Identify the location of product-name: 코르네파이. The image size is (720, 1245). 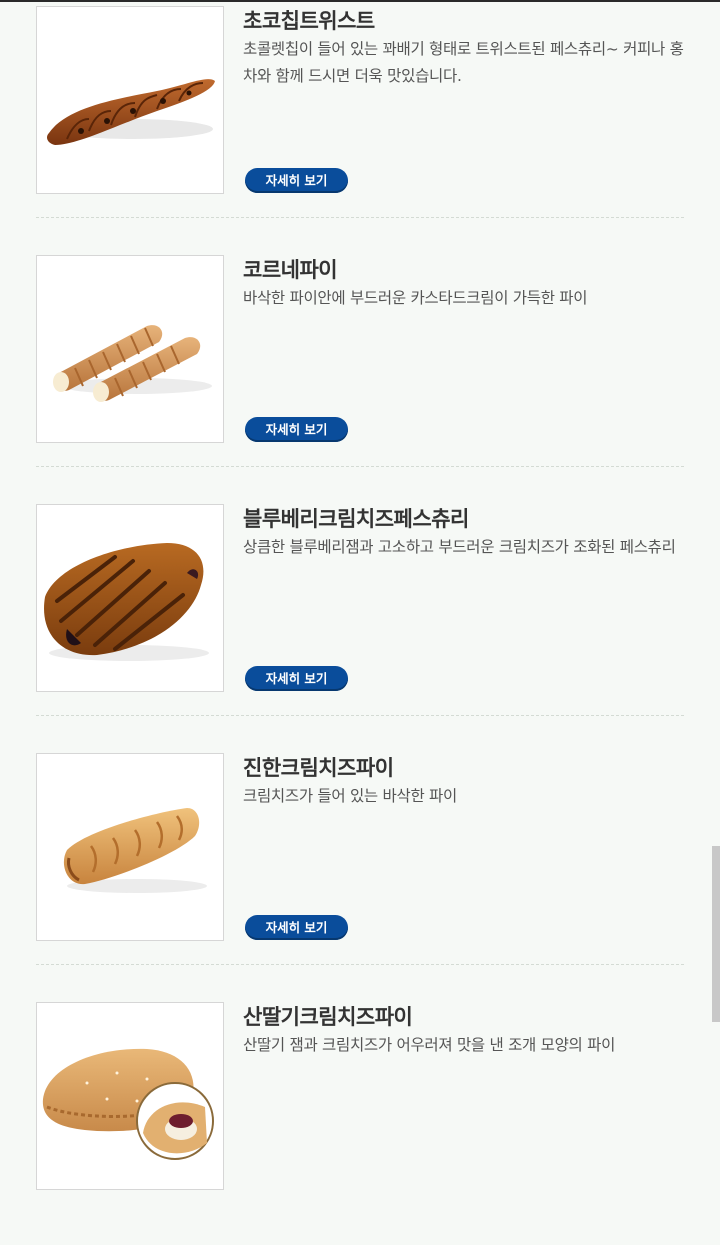
(290, 269).